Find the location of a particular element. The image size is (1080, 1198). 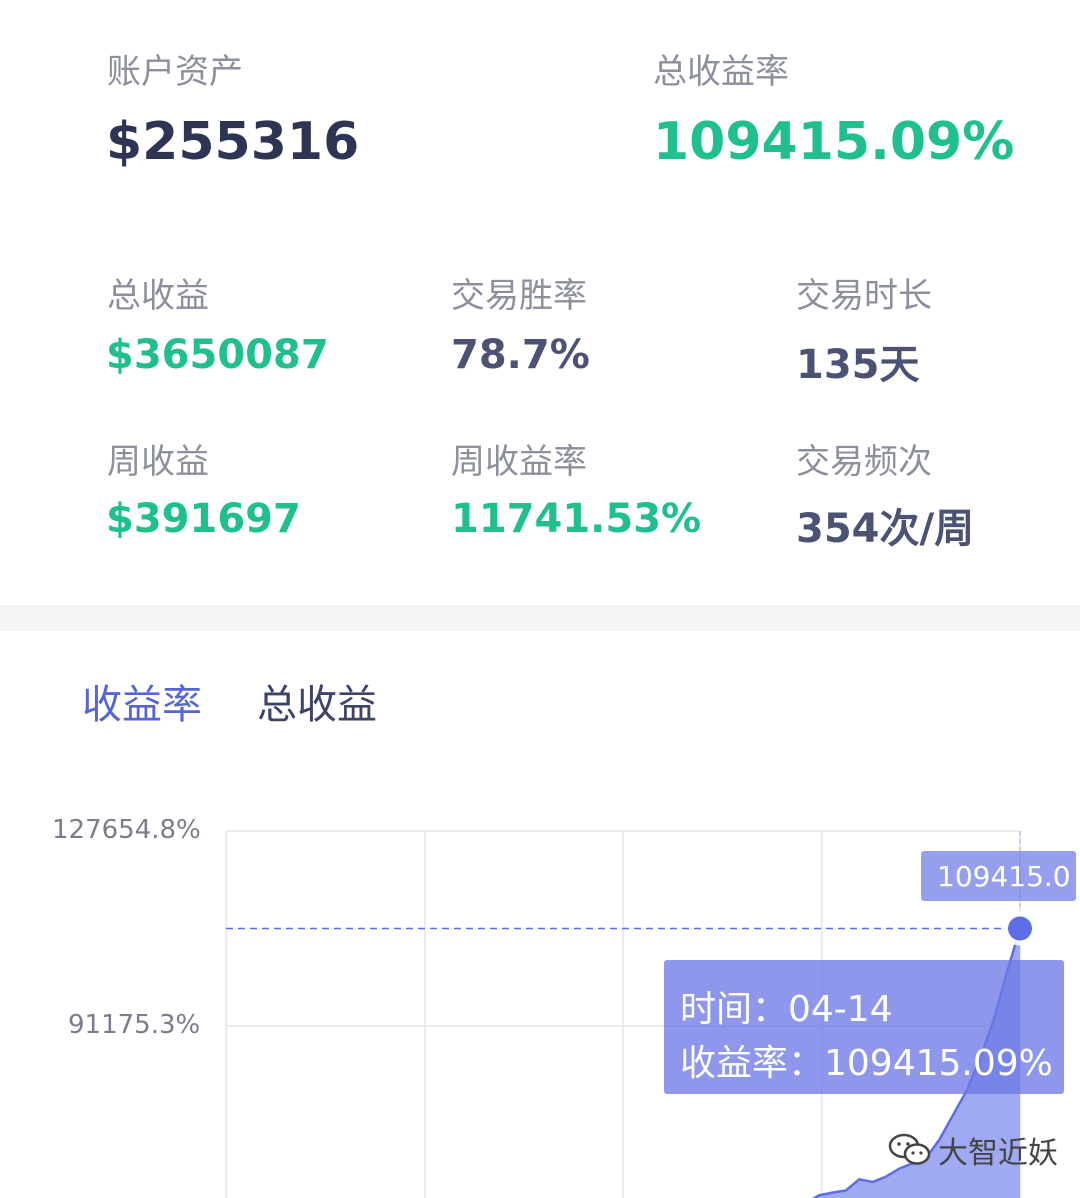

total-profit-label: 总收益 is located at coordinates (158, 296).